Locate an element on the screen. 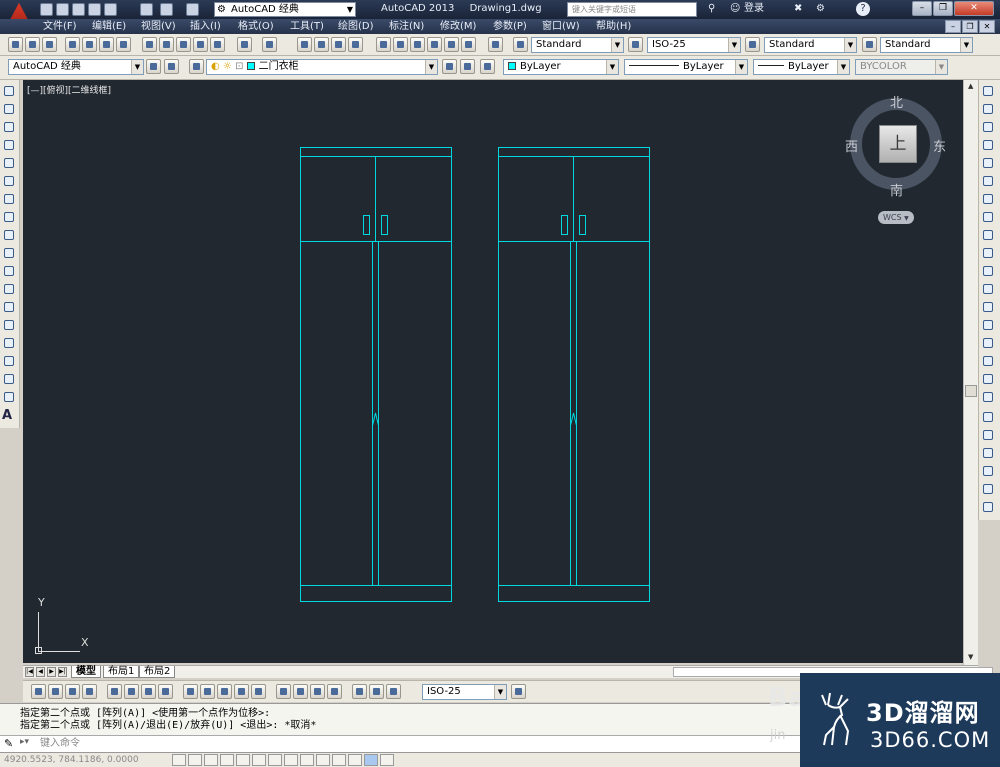 The image size is (1000, 767). multiline-text-icon: A is located at coordinates (9, 415).